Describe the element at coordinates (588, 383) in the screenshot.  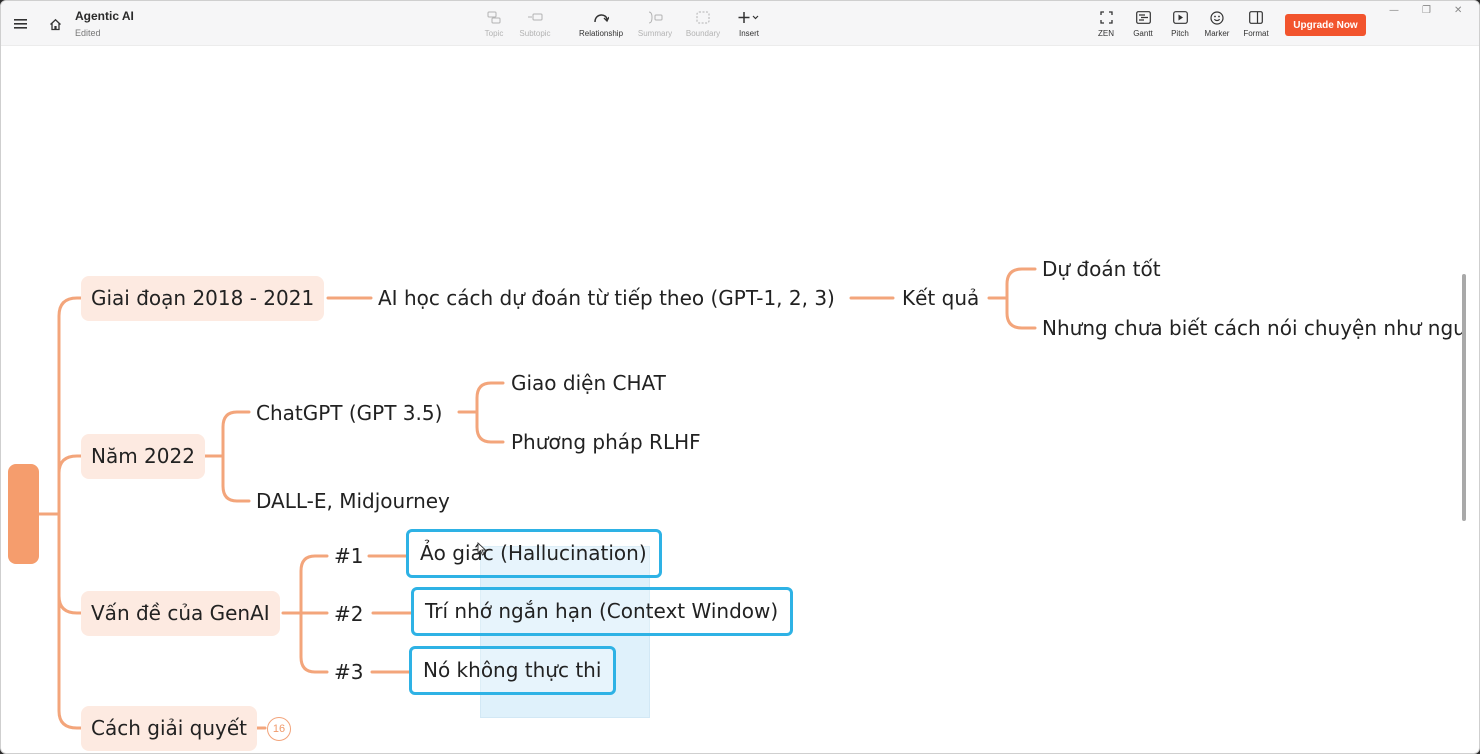
I see `topic-giao-dien-chat: Giao diện CHAT` at that location.